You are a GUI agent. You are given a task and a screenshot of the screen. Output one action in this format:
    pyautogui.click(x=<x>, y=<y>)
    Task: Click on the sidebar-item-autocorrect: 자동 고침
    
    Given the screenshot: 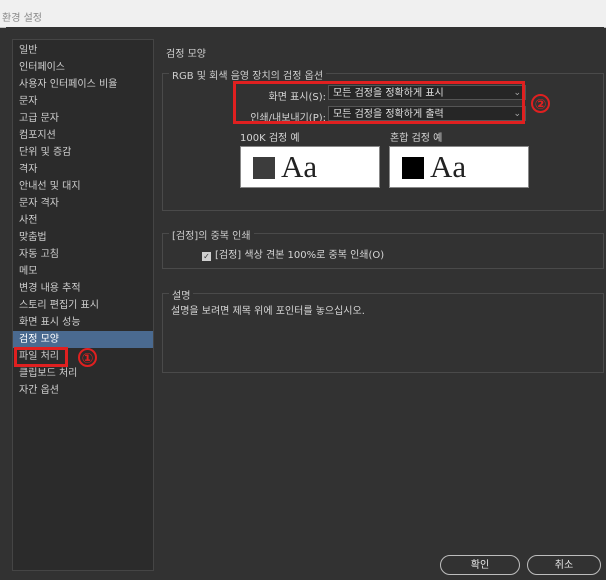 What is the action you would take?
    pyautogui.click(x=83, y=254)
    